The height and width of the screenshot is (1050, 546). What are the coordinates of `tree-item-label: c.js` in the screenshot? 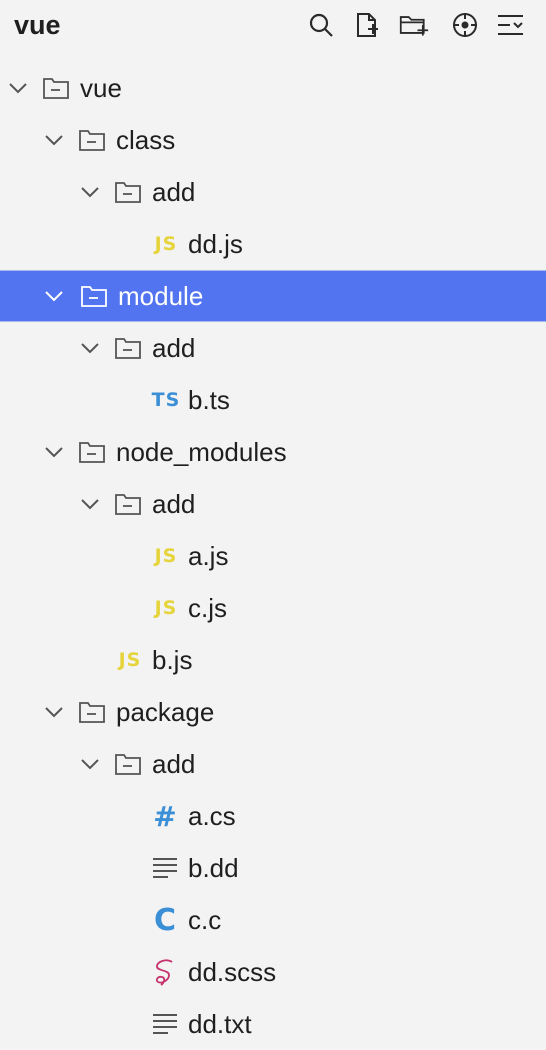 It's located at (207, 608).